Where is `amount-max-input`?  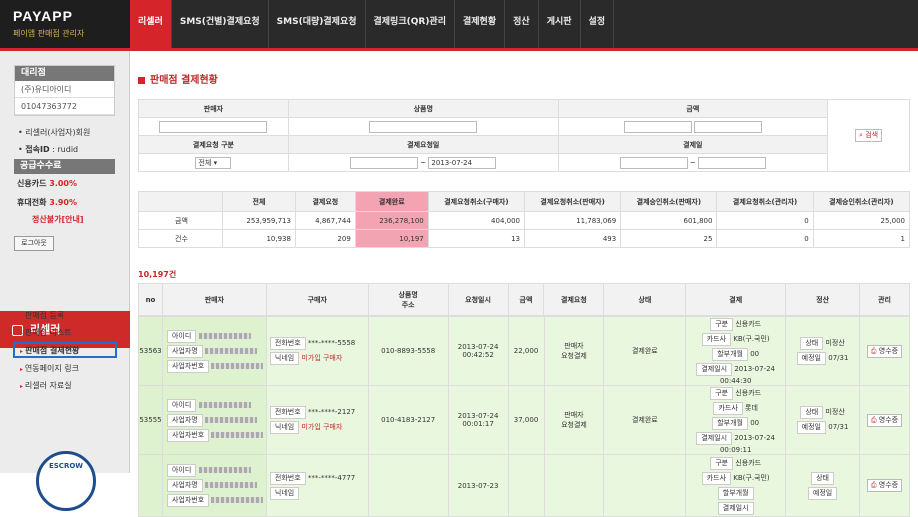
amount-max-input is located at coordinates (727, 126).